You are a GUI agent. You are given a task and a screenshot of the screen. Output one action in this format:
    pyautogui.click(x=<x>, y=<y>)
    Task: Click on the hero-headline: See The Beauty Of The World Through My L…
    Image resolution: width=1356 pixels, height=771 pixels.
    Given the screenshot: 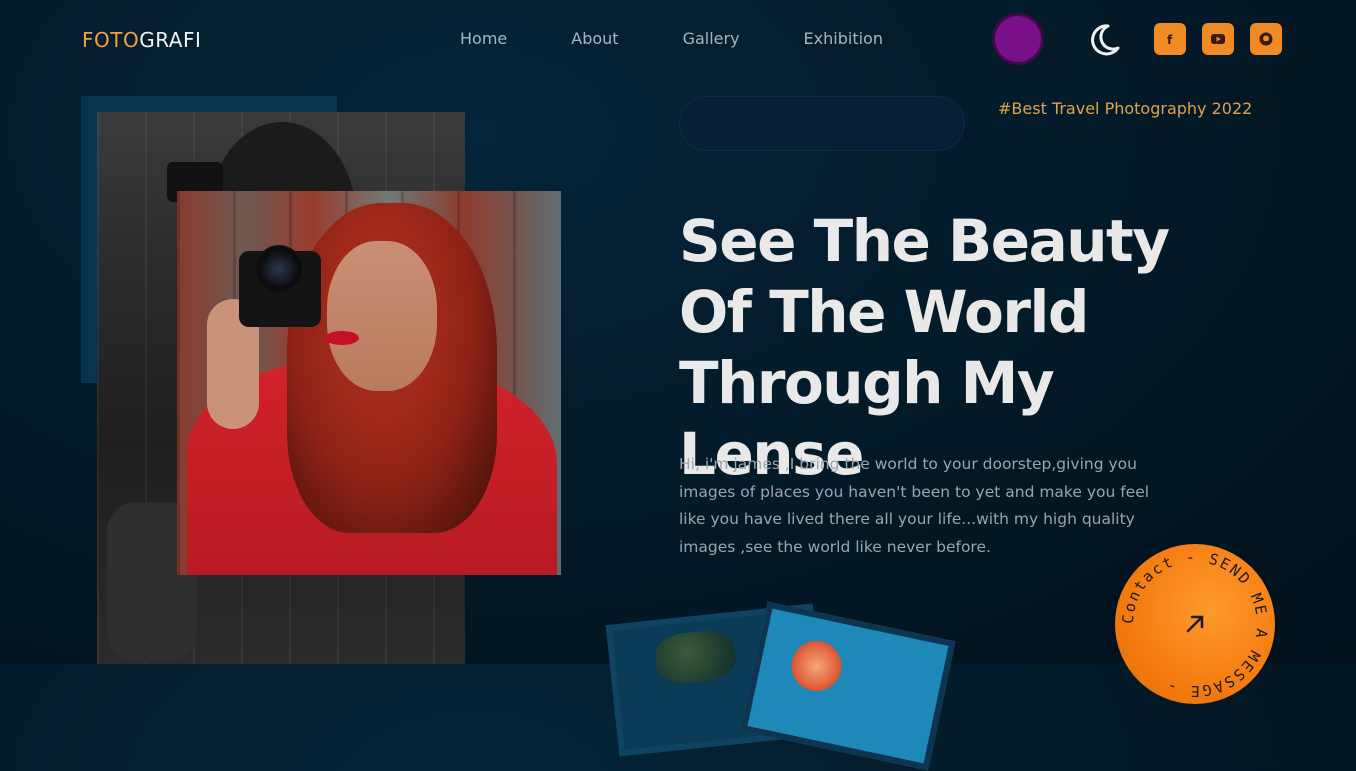 What is the action you would take?
    pyautogui.click(x=924, y=347)
    